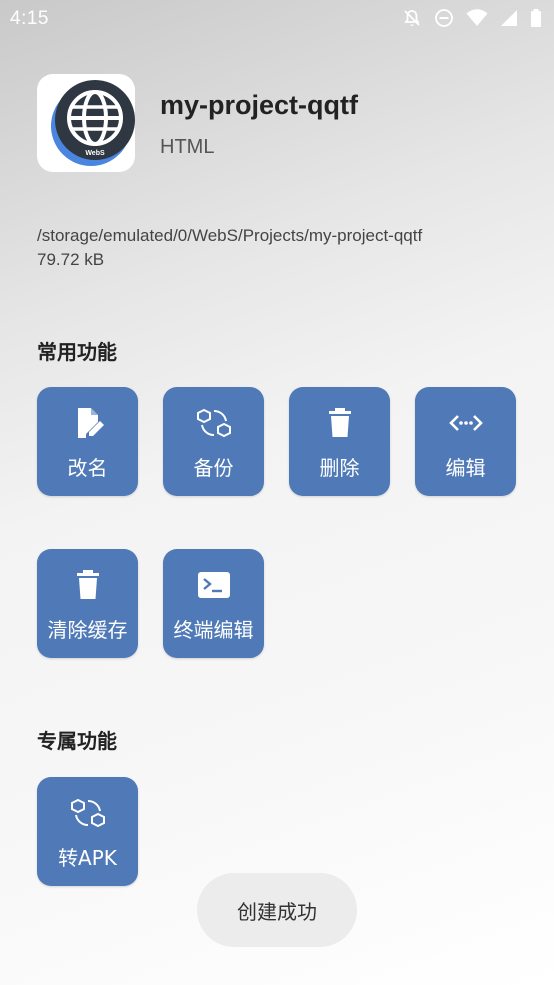 The image size is (554, 985). Describe the element at coordinates (259, 105) in the screenshot. I see `project-name: my-project-qqtf` at that location.